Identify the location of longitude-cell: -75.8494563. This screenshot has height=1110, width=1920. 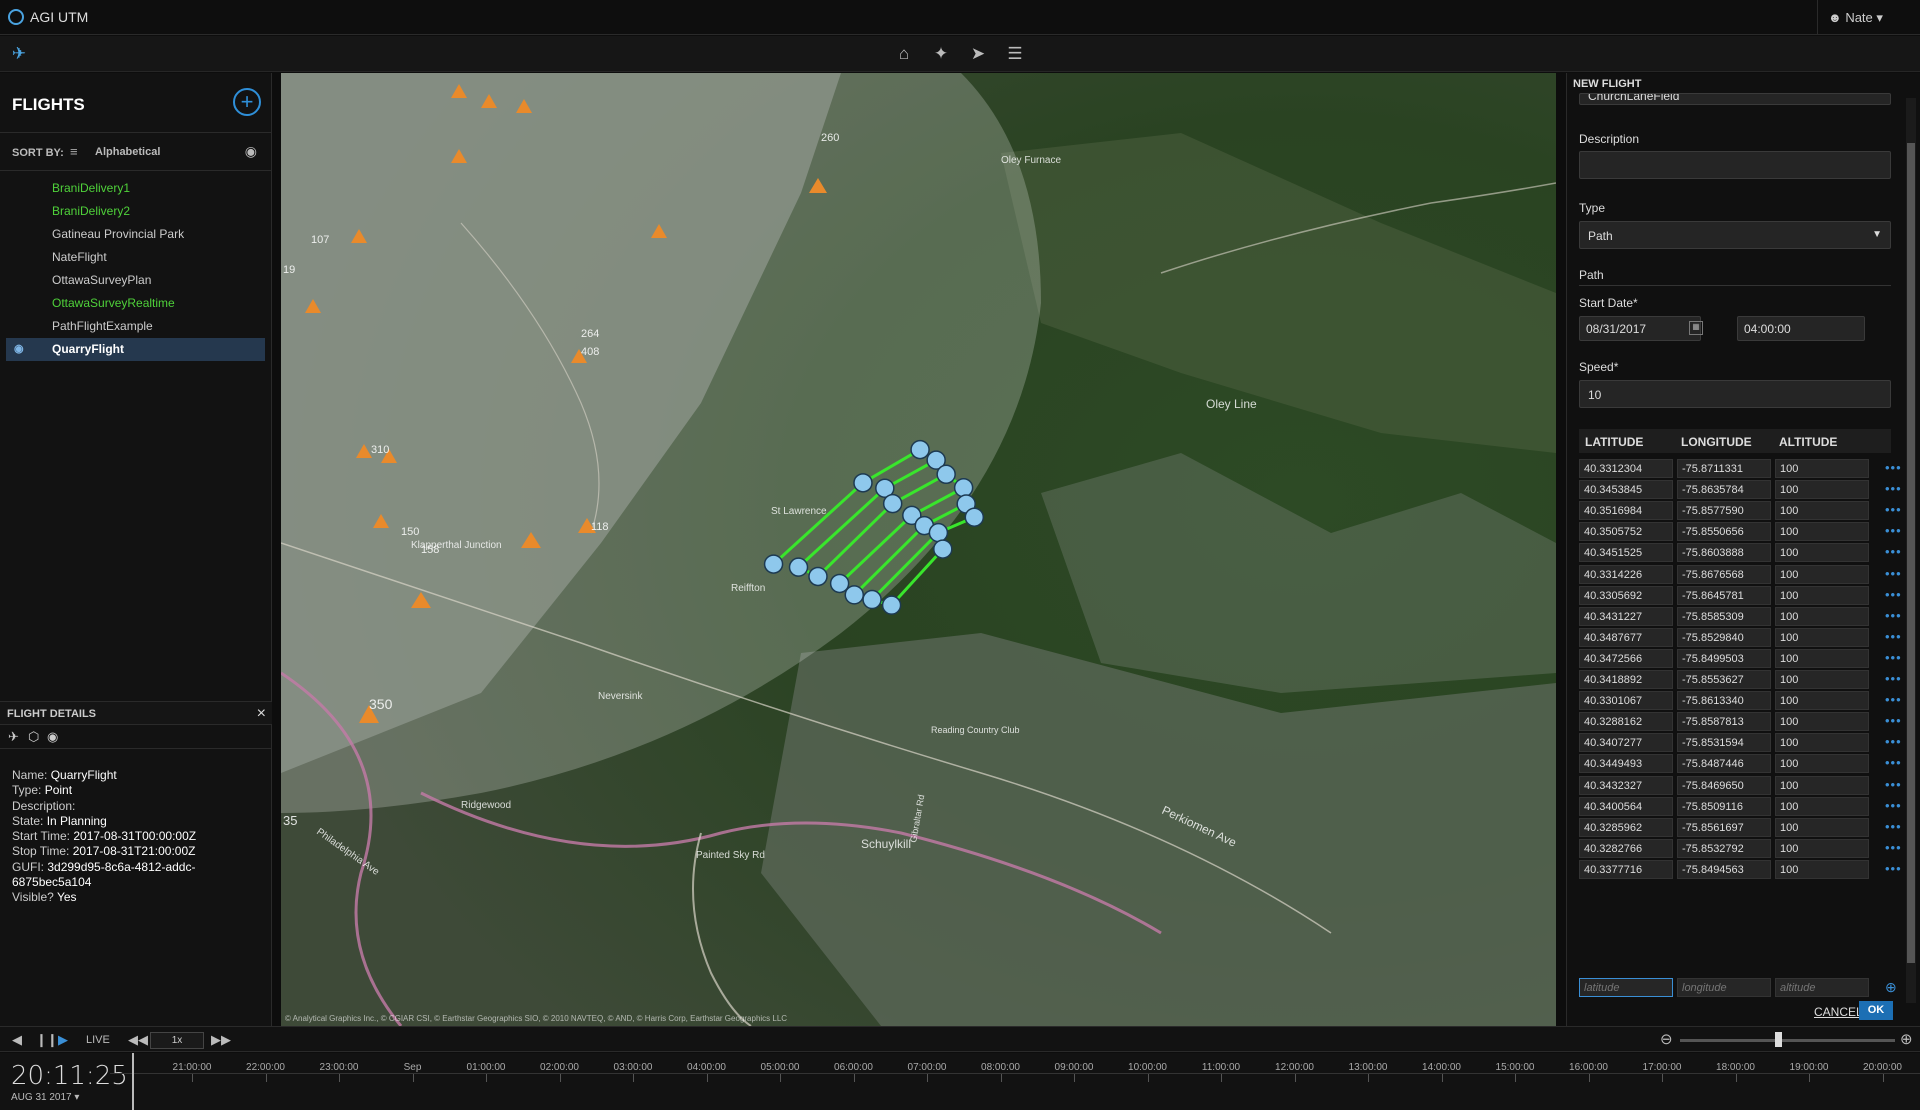
(1724, 869).